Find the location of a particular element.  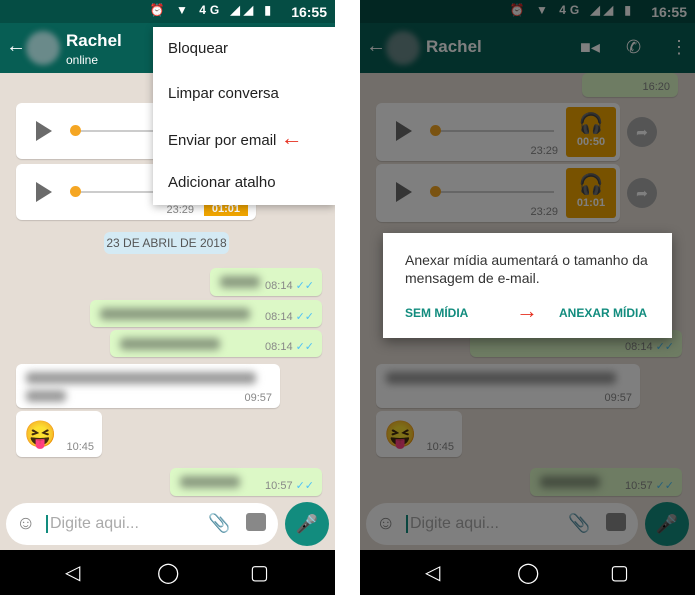

status-time: 16:55 is located at coordinates (309, 12).